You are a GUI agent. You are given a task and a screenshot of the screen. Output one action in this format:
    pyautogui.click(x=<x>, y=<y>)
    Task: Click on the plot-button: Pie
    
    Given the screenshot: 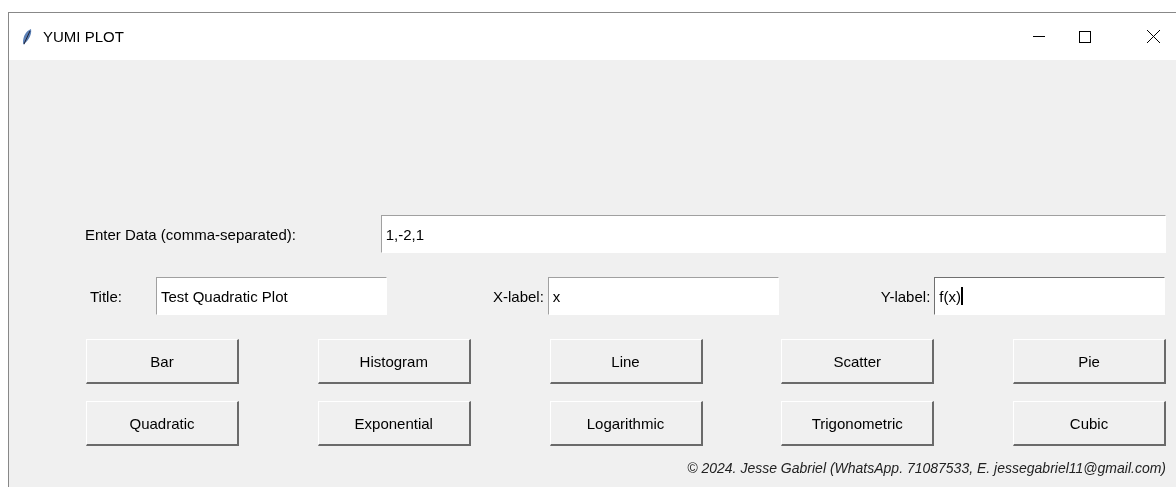 What is the action you would take?
    pyautogui.click(x=1089, y=361)
    